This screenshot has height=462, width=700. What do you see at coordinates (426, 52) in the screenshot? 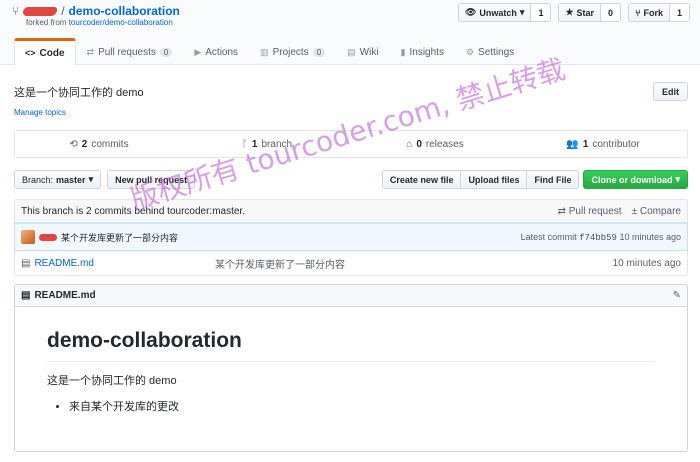
I see `tab-label: Insights` at bounding box center [426, 52].